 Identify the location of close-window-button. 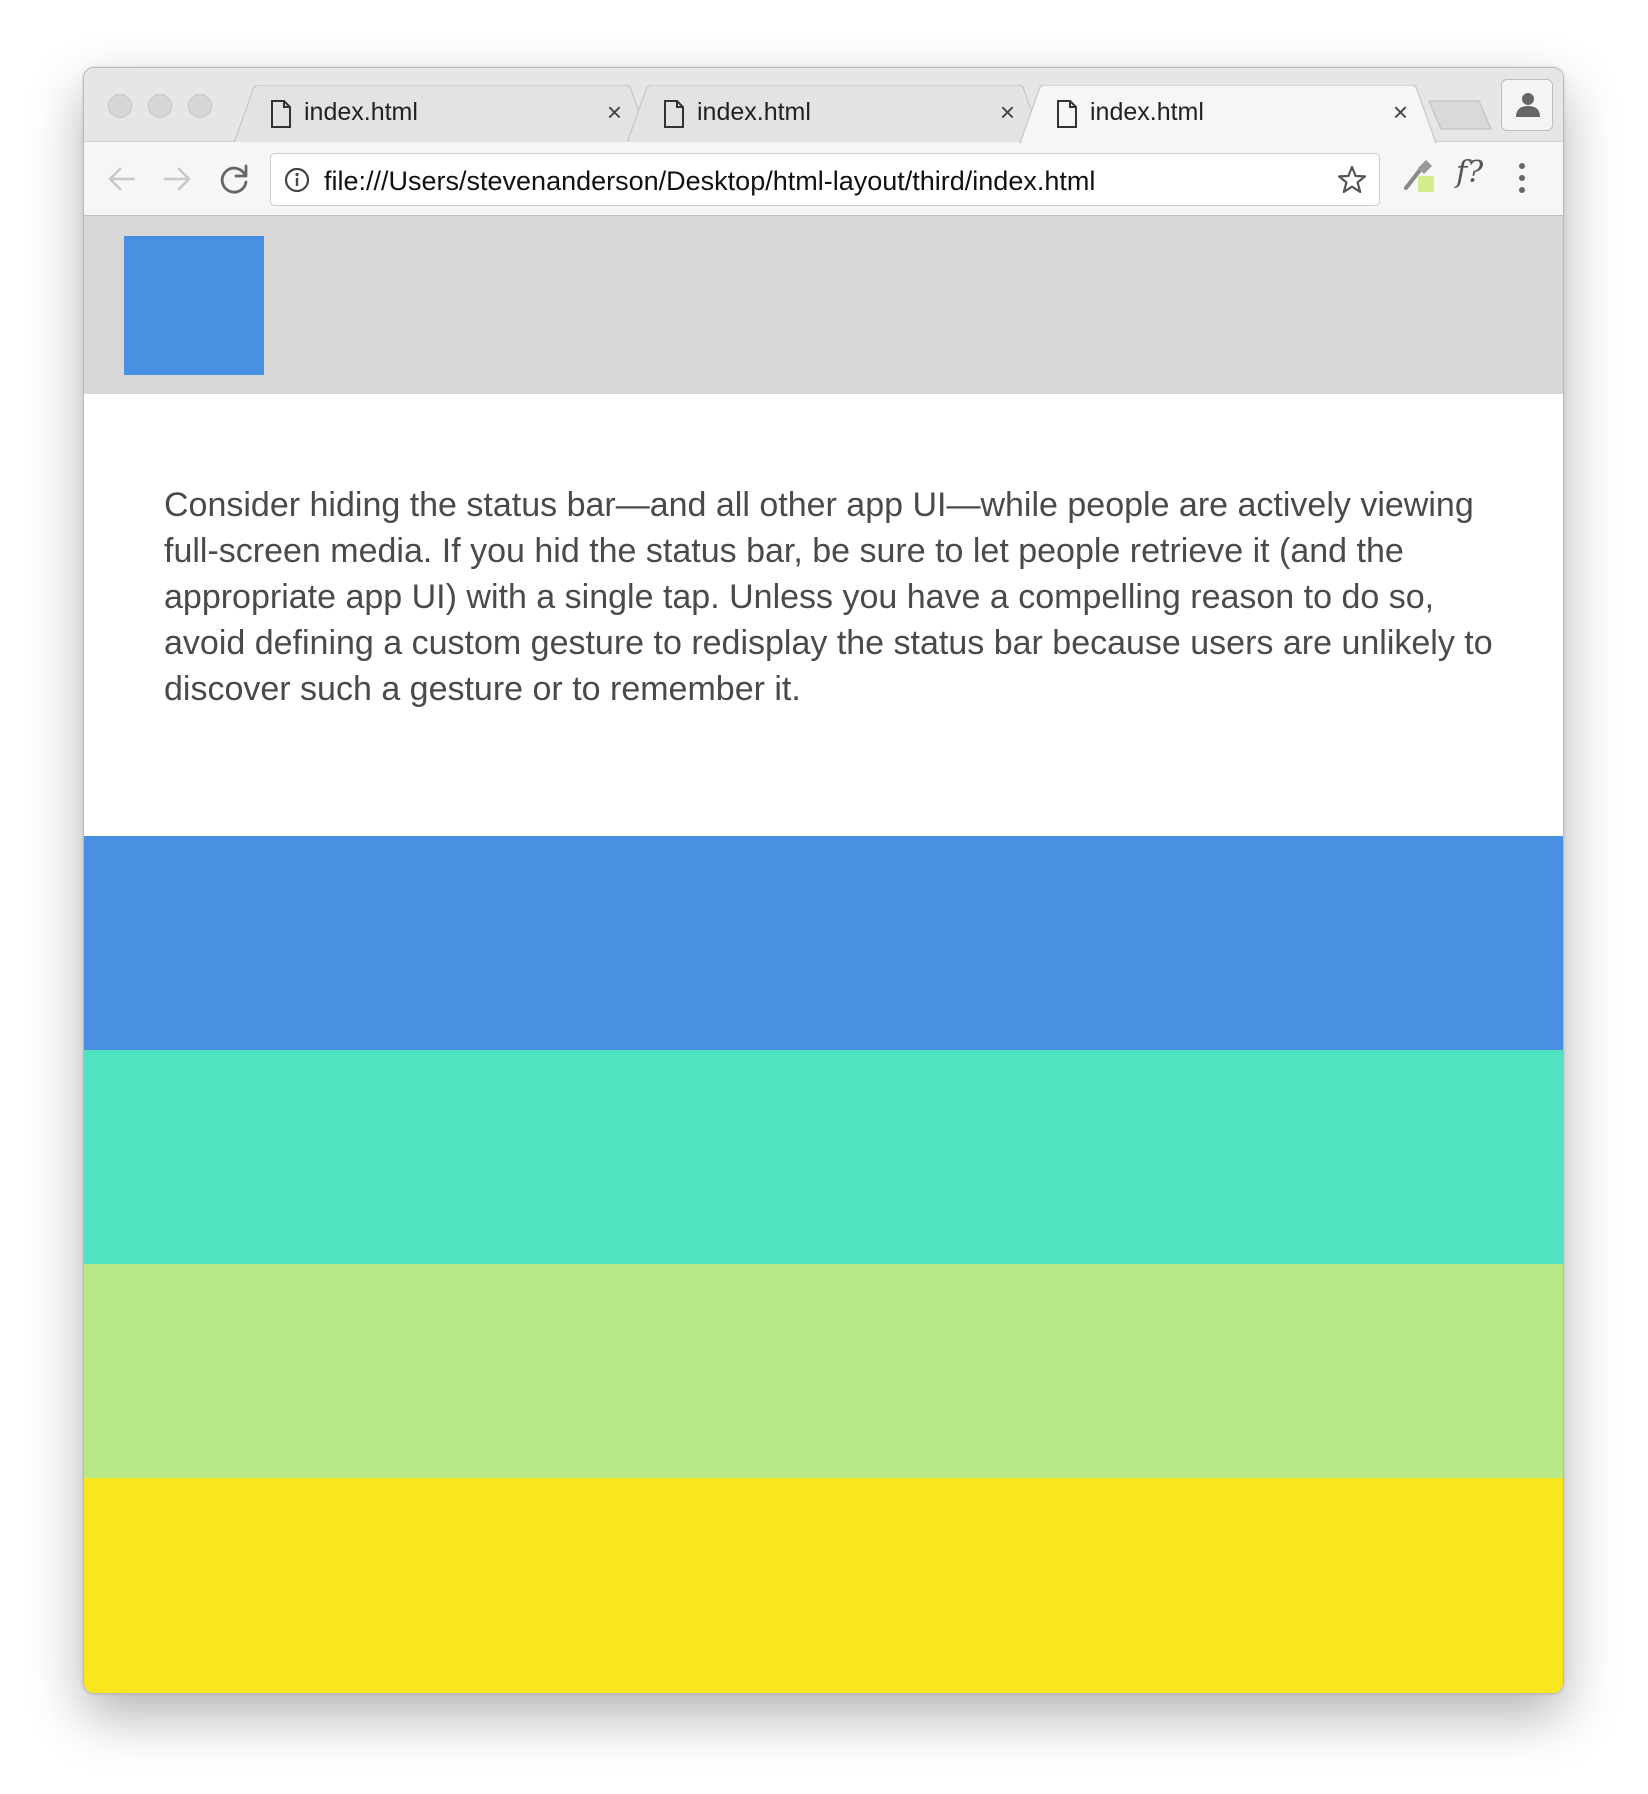
(120, 106).